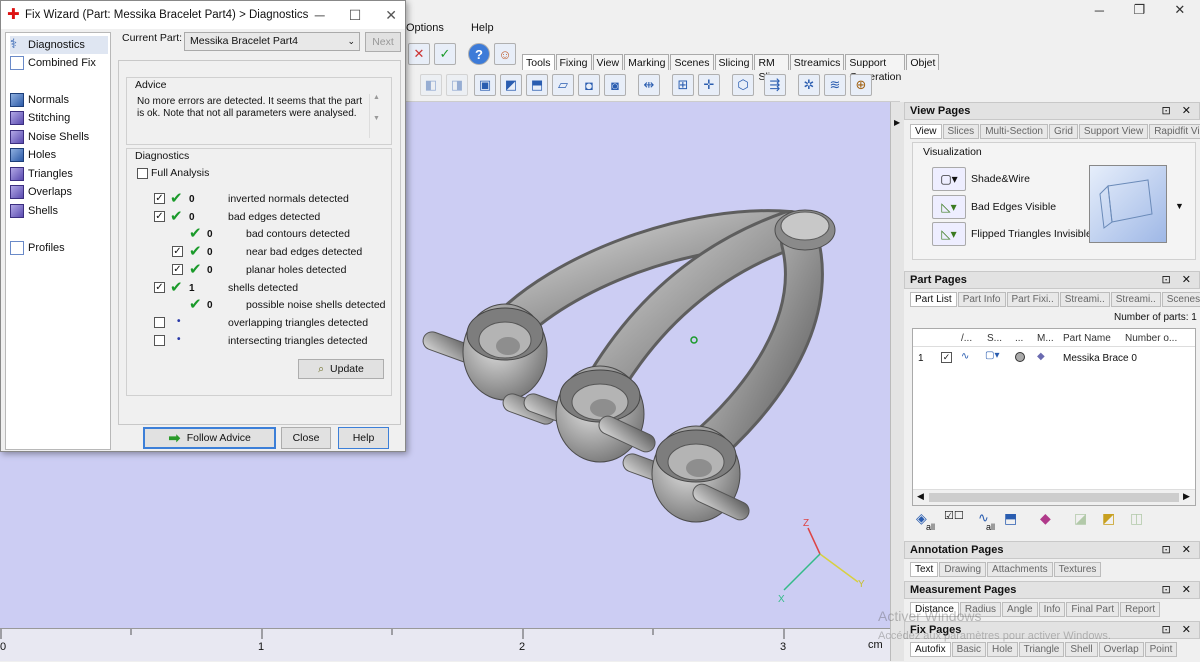 This screenshot has height=662, width=1200. Describe the element at coordinates (355, 15) in the screenshot. I see `maximize-icon: ☐` at that location.